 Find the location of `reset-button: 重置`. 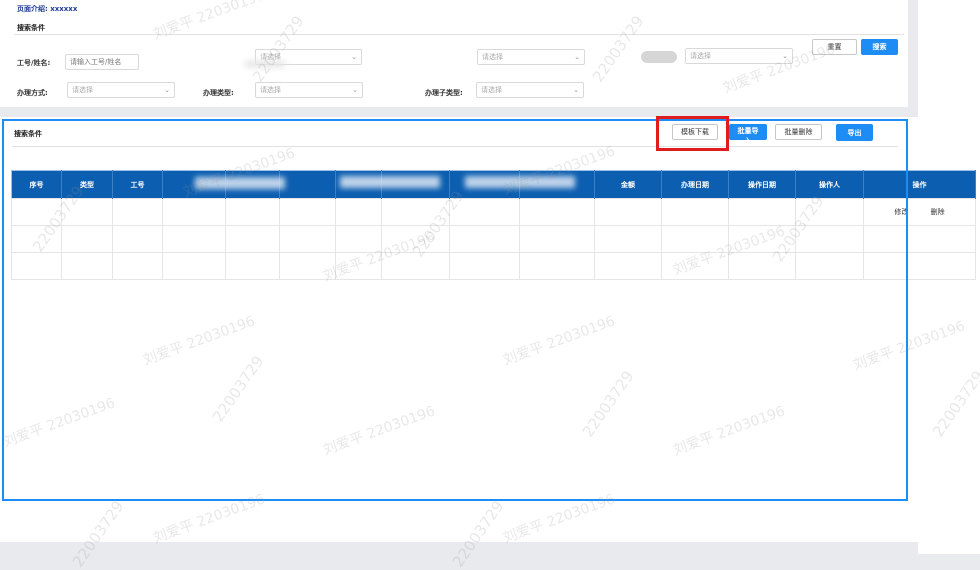

reset-button: 重置 is located at coordinates (834, 47).